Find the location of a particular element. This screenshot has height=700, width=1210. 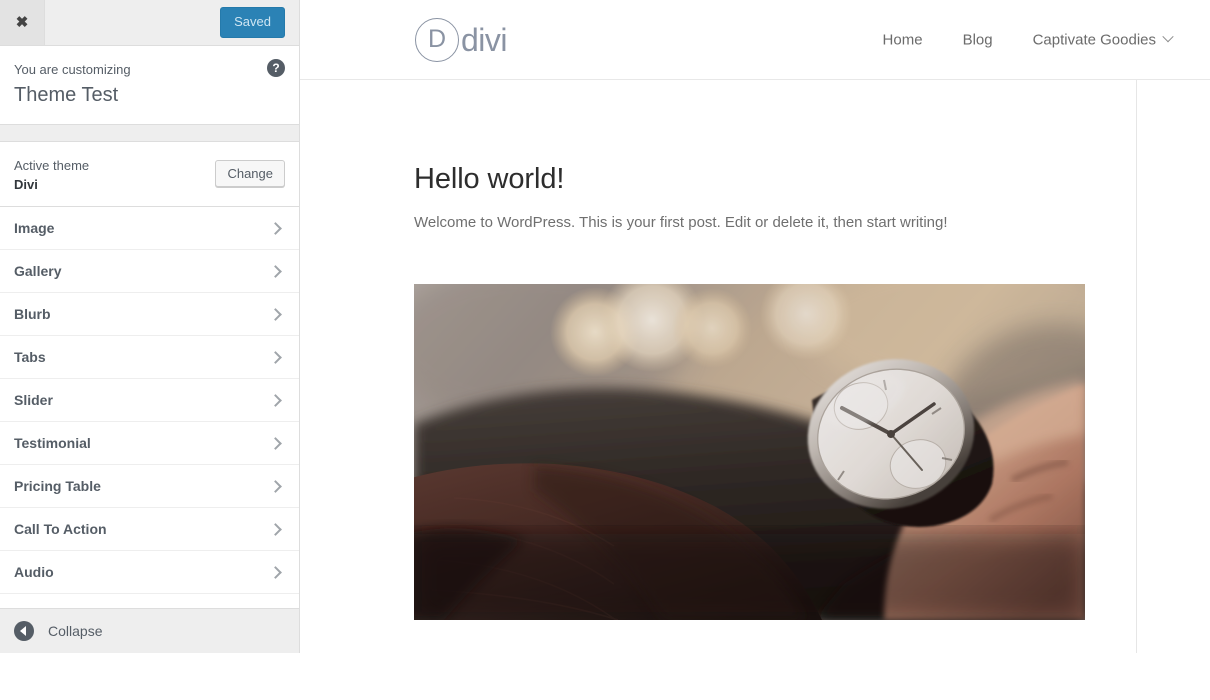

section-item-pricing-table: Pricing Table is located at coordinates (149, 486).